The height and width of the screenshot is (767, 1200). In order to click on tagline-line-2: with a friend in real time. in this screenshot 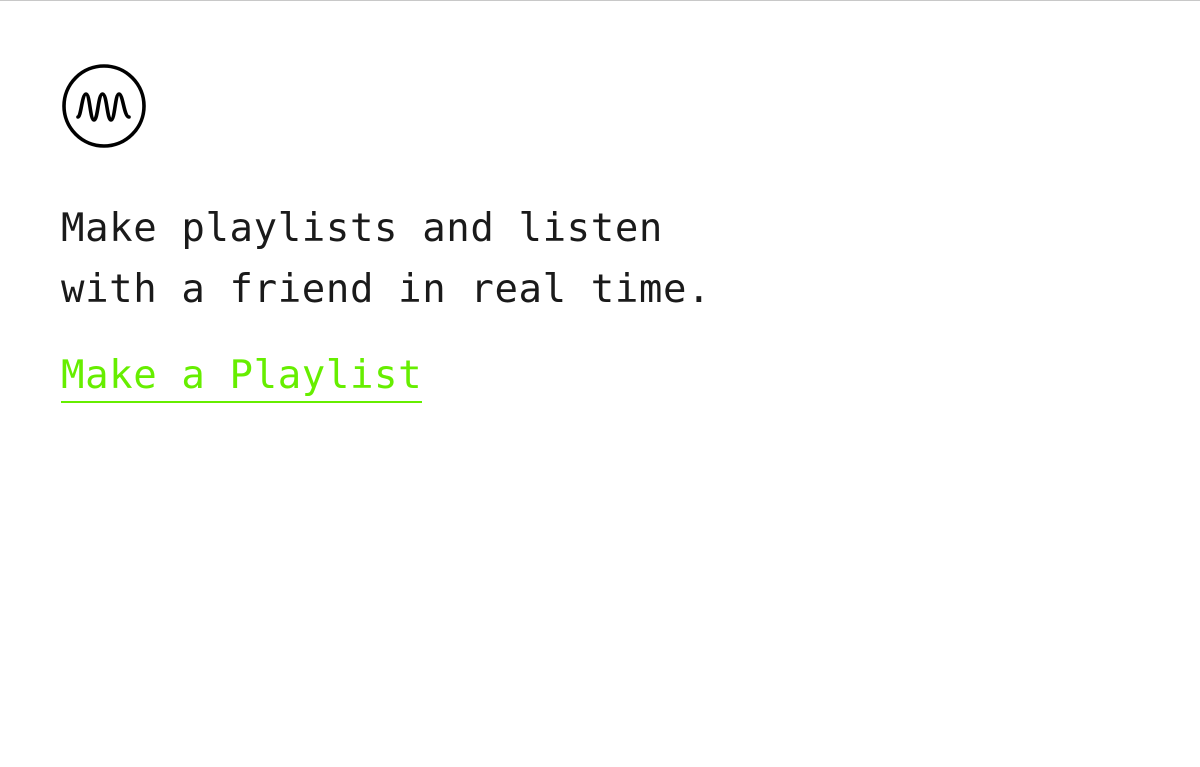, I will do `click(386, 289)`.